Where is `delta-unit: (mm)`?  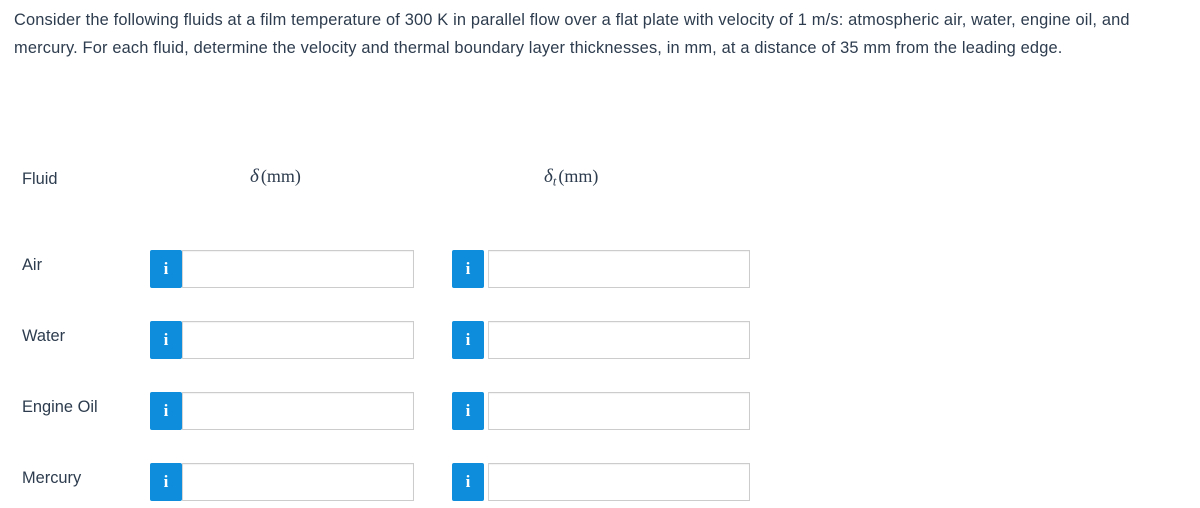
delta-unit: (mm) is located at coordinates (280, 176).